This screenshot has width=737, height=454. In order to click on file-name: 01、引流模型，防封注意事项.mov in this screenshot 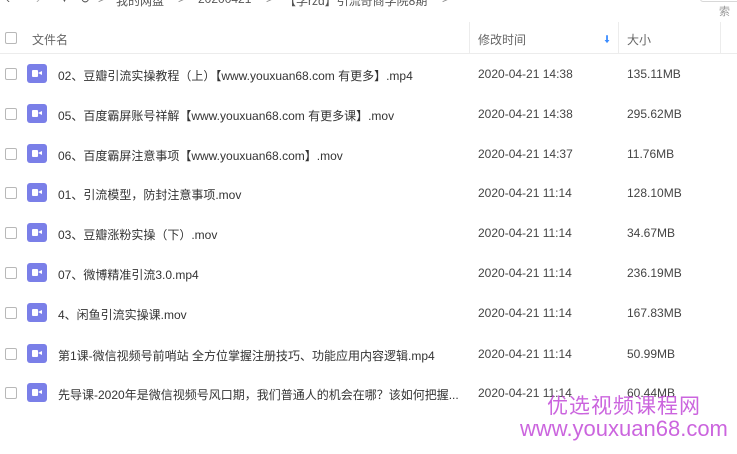, I will do `click(149, 194)`.